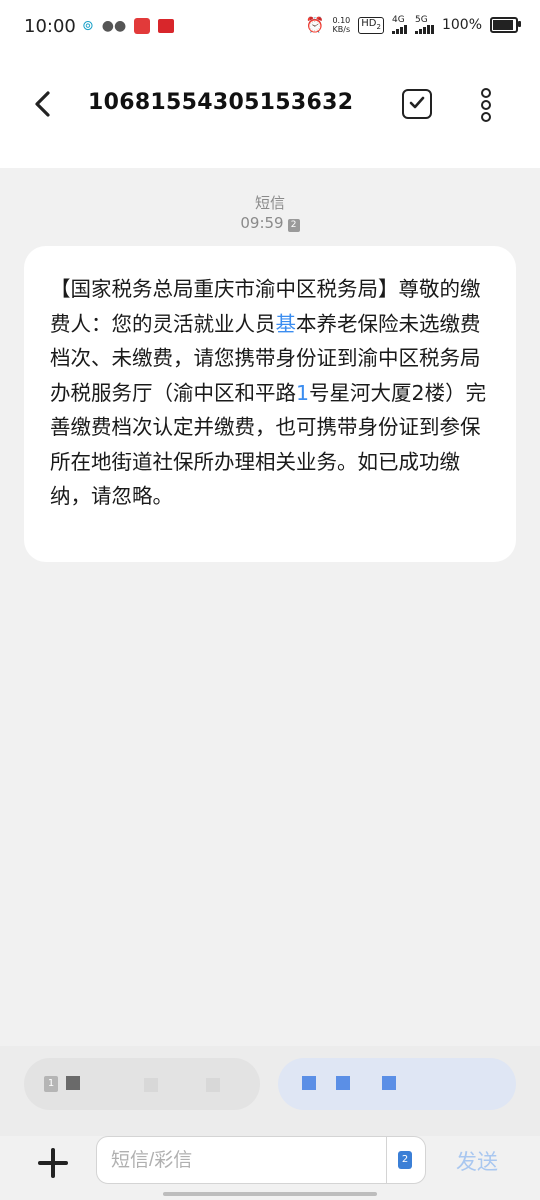  I want to click on message-time: 09:59 2, so click(270, 223).